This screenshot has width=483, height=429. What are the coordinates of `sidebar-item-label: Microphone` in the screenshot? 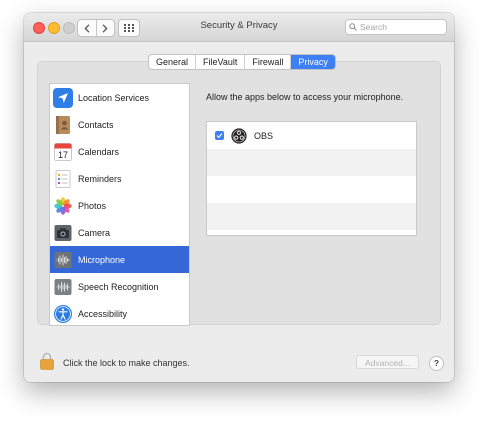 It's located at (102, 259).